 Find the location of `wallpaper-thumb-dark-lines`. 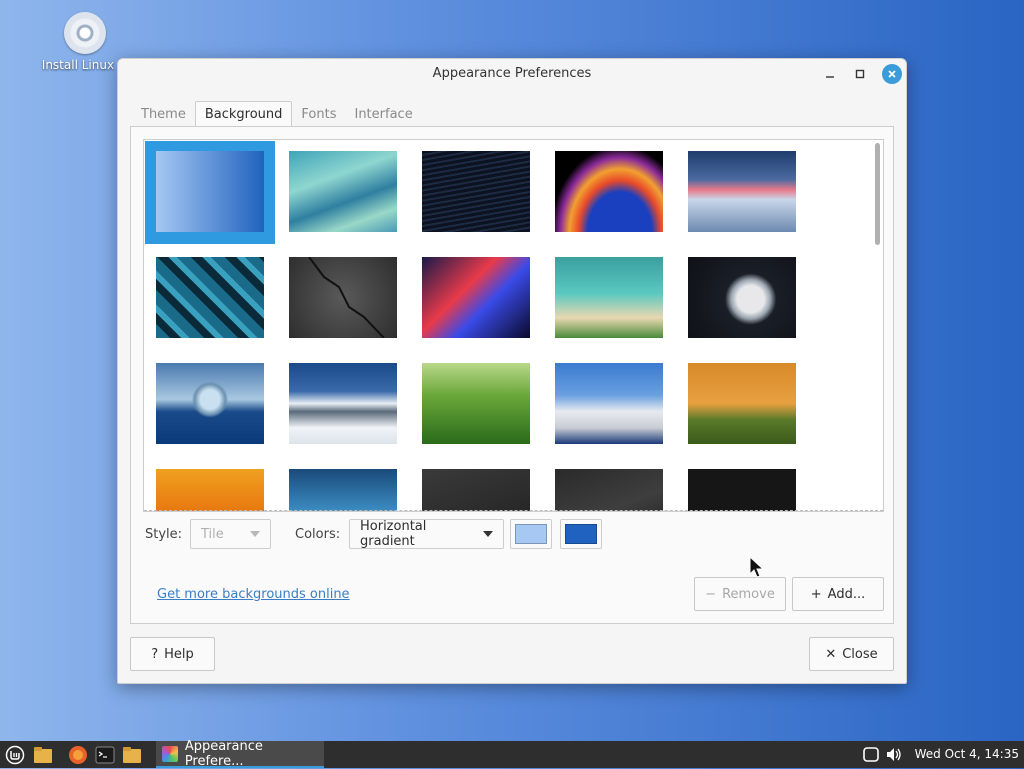

wallpaper-thumb-dark-lines is located at coordinates (476, 191).